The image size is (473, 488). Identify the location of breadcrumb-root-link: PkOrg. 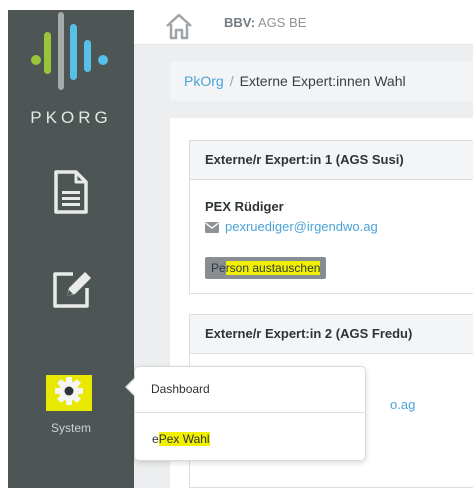
(204, 81).